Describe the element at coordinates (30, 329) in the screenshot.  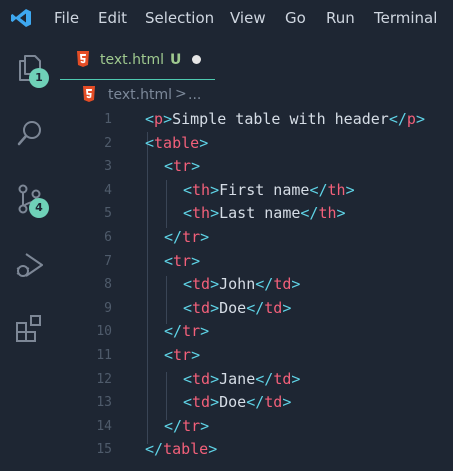
I see `extensions-button` at that location.